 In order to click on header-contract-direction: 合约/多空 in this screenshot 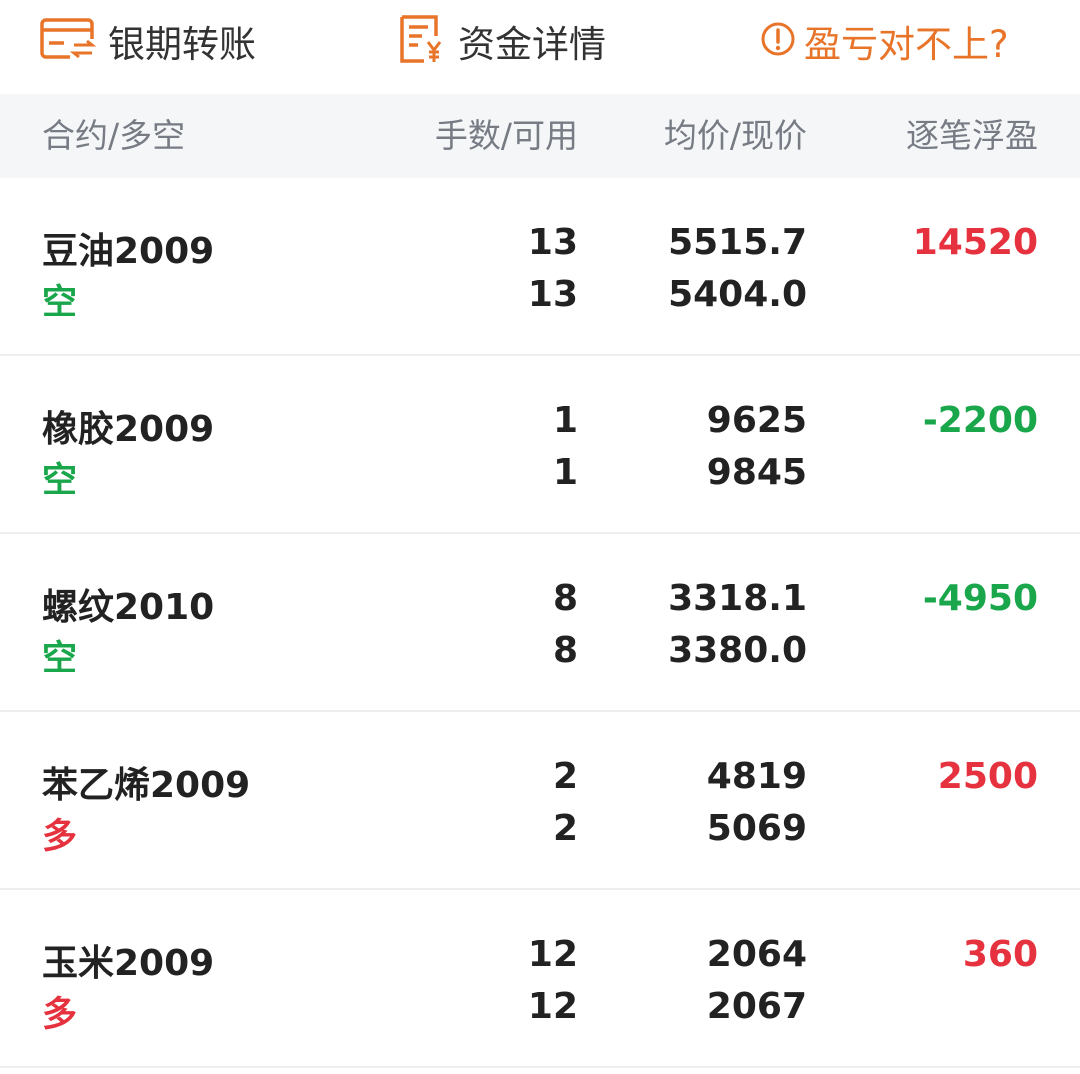, I will do `click(114, 135)`.